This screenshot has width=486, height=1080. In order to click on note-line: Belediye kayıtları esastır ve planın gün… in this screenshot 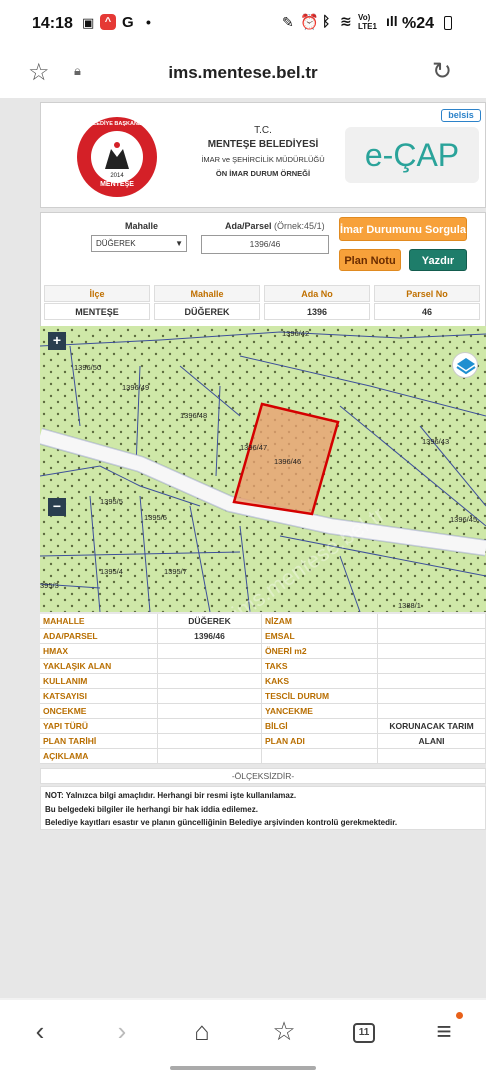, I will do `click(221, 822)`.